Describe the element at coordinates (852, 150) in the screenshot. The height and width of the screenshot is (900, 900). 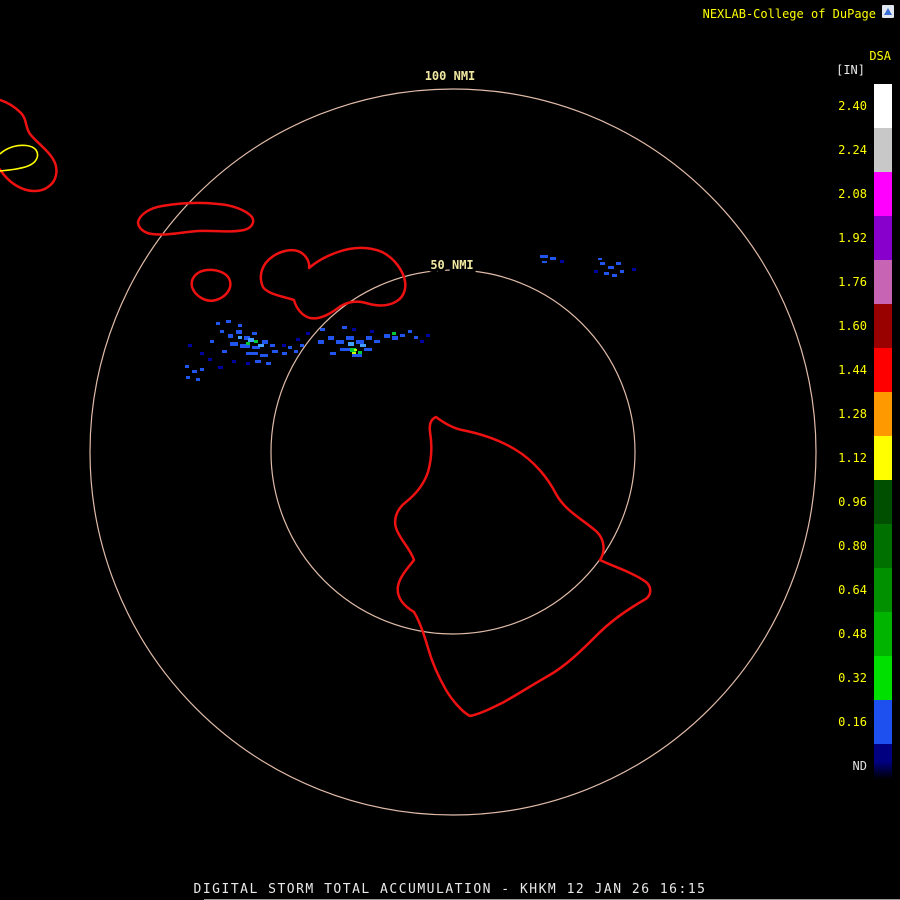
I see `colorbar-tick-label: 2.24` at that location.